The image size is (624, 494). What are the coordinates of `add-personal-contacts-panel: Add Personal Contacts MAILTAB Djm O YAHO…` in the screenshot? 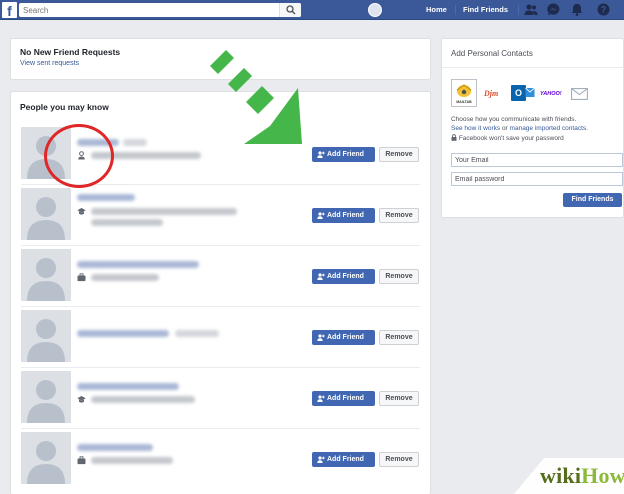 It's located at (532, 128).